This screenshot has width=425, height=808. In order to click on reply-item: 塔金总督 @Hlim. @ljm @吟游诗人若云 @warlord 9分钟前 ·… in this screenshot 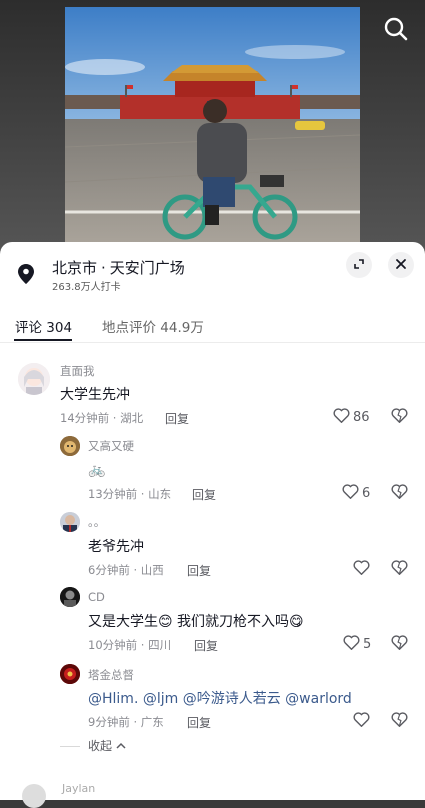, I will do `click(212, 697)`.